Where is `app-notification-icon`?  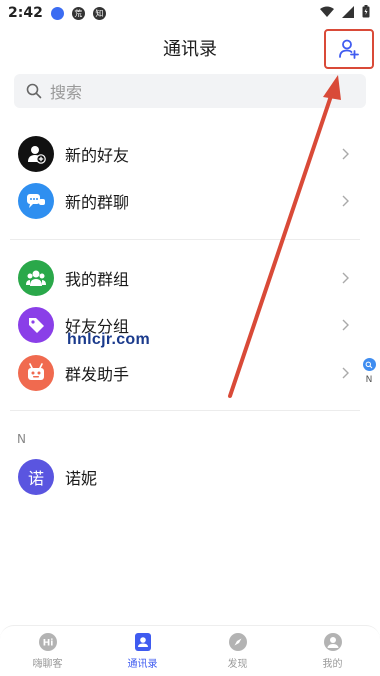
app-notification-icon is located at coordinates (57, 13).